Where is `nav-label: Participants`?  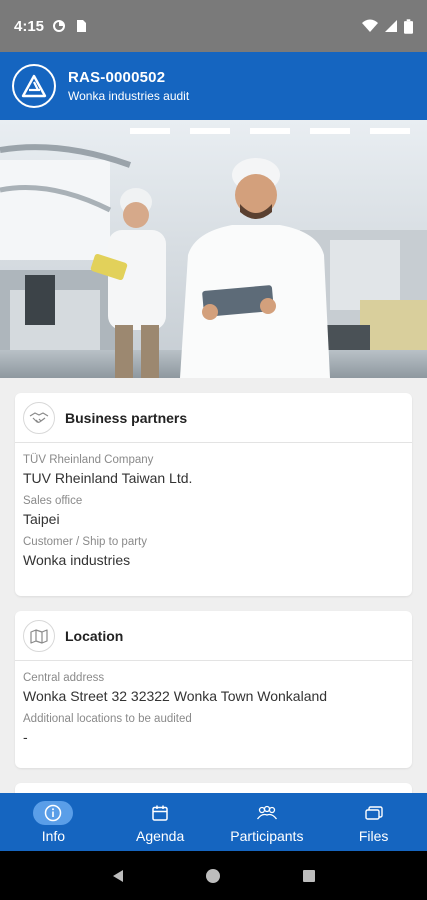
nav-label: Participants is located at coordinates (267, 835).